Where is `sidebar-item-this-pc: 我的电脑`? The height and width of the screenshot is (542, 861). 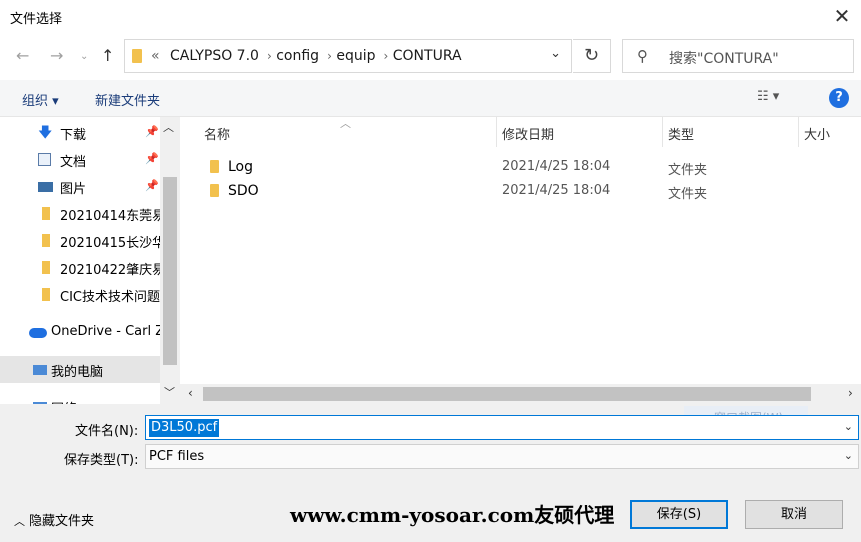 sidebar-item-this-pc: 我的电脑 is located at coordinates (80, 369).